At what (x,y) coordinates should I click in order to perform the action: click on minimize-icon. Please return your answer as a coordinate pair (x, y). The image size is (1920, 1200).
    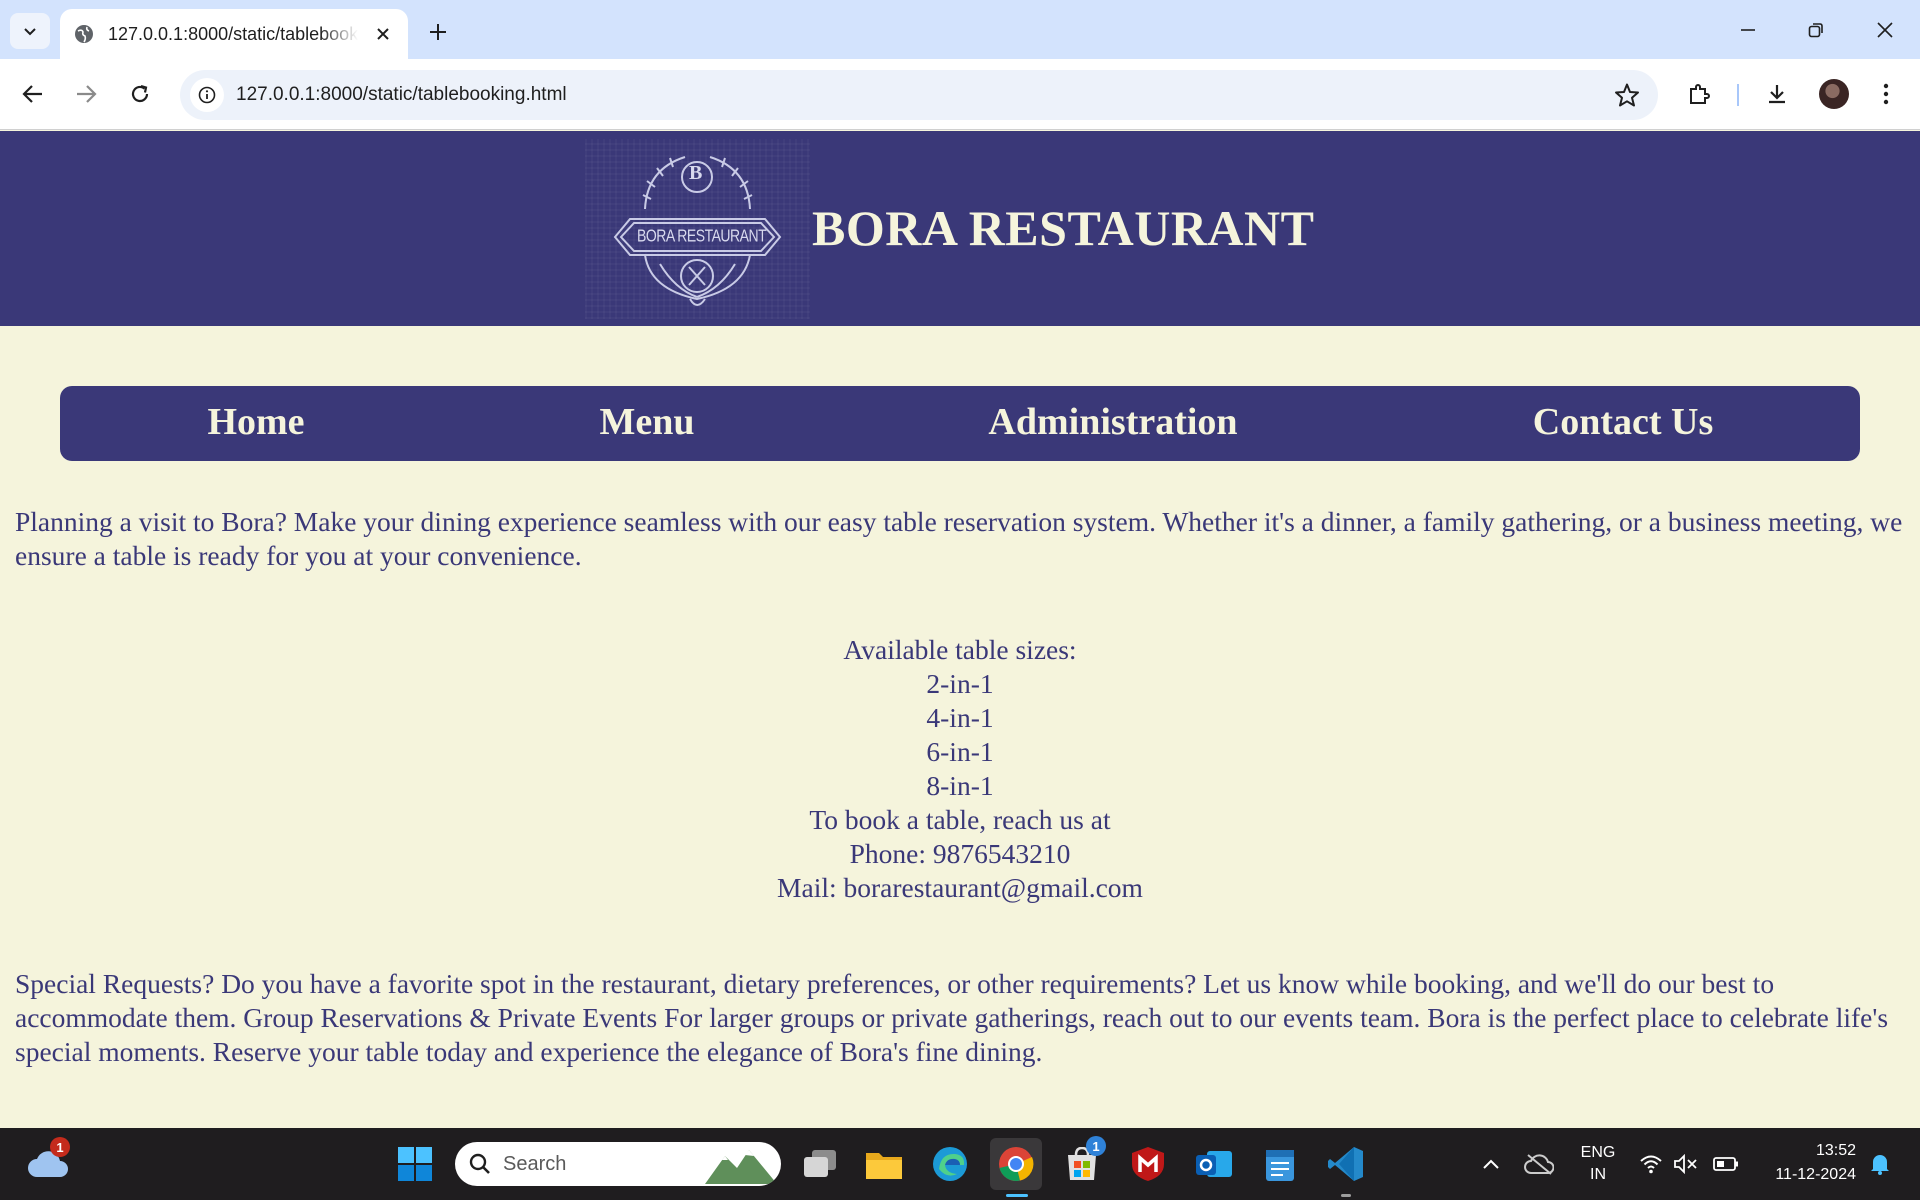
    Looking at the image, I should click on (1748, 30).